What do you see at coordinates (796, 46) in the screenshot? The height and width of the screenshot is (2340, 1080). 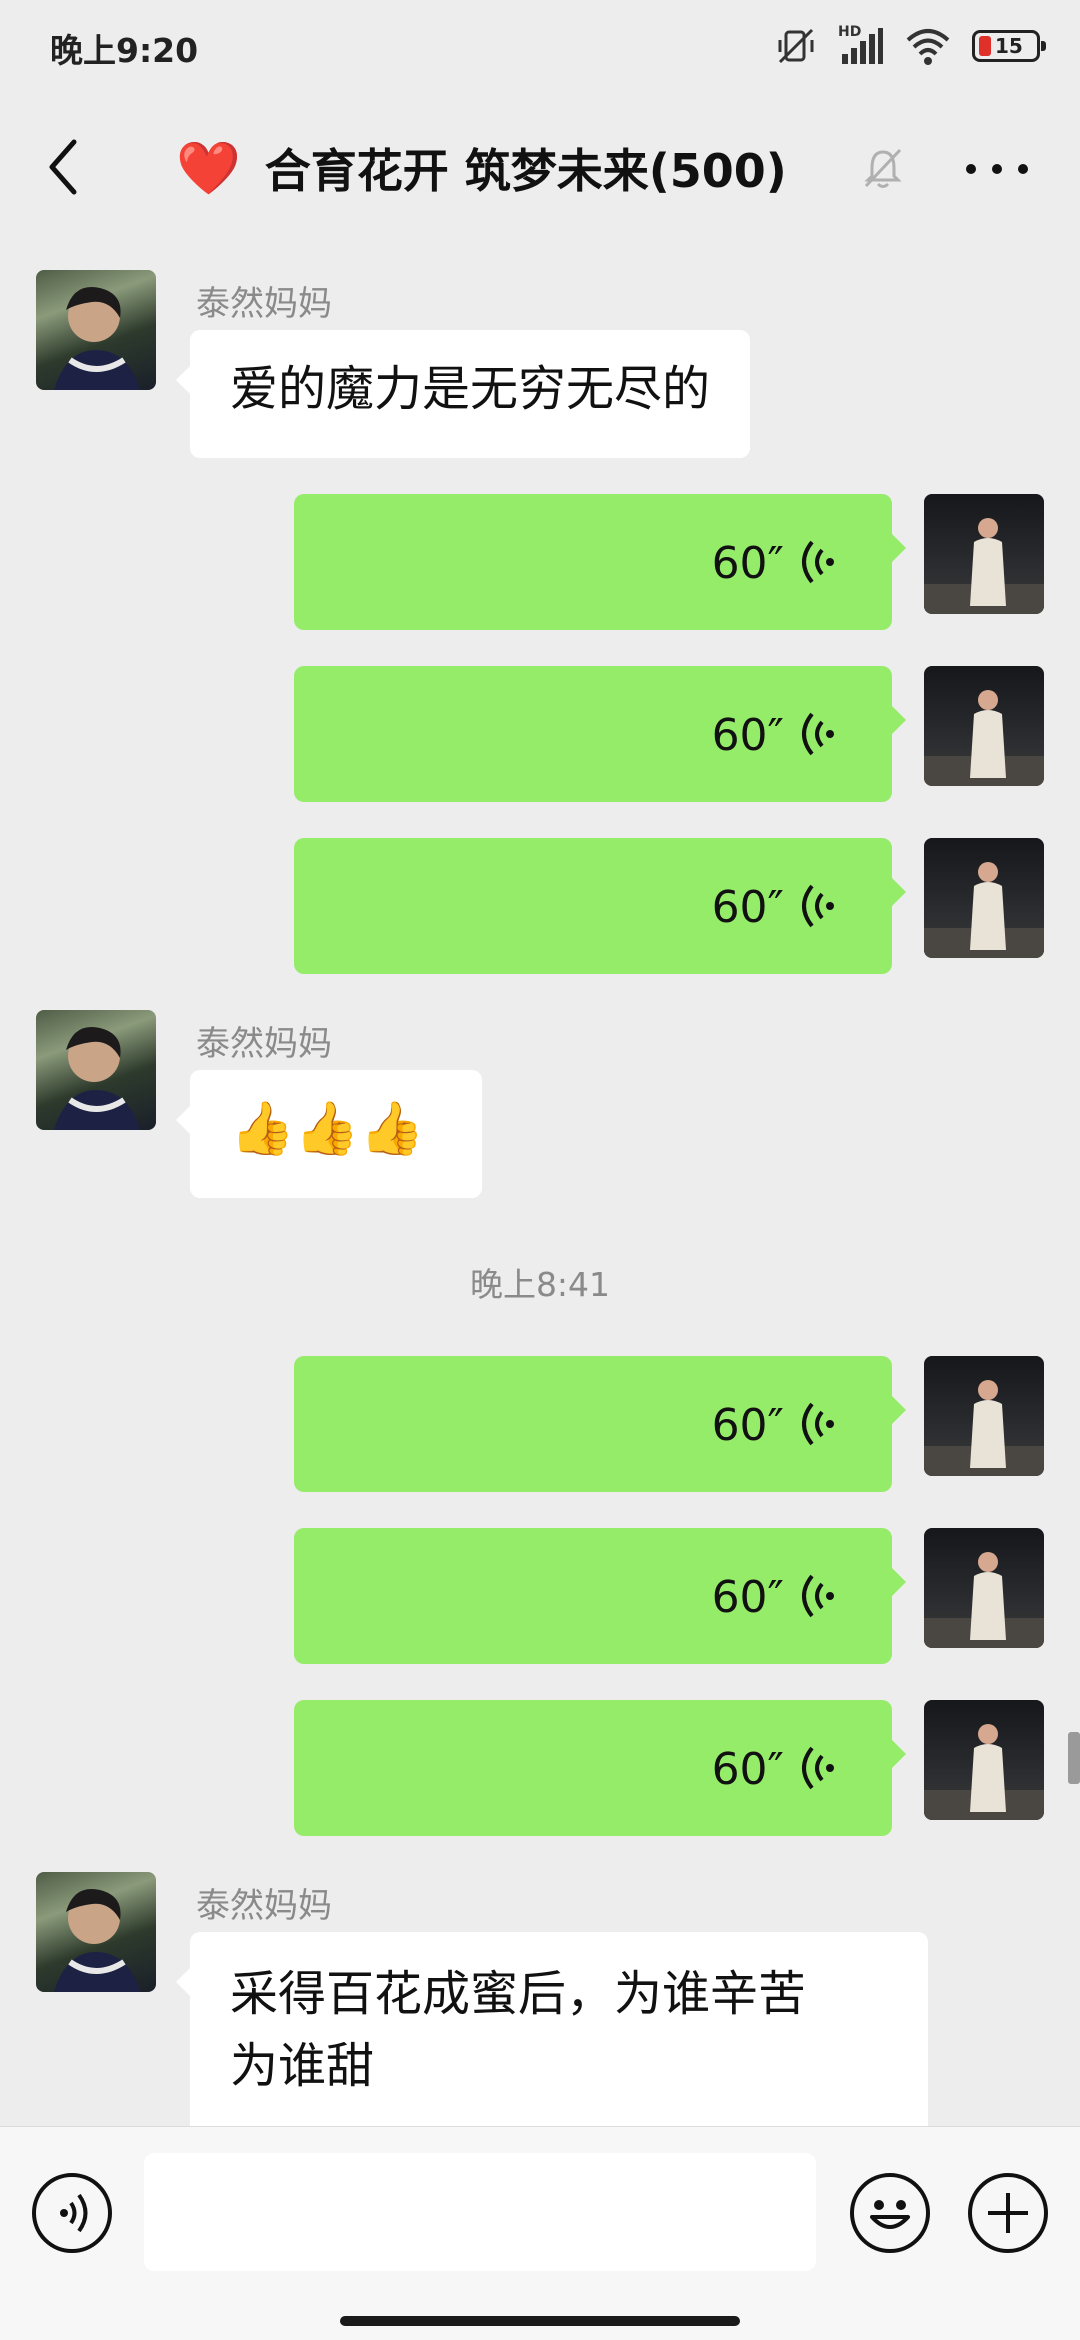 I see `vibrate-off-icon` at bounding box center [796, 46].